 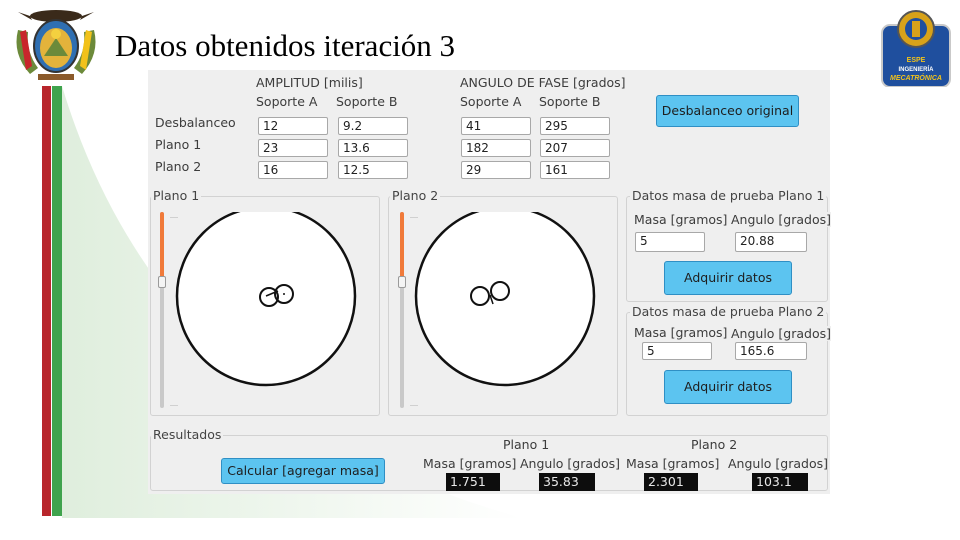 I want to click on calcular-agregar-masa-button: Calcular [agregar masa], so click(x=303, y=471).